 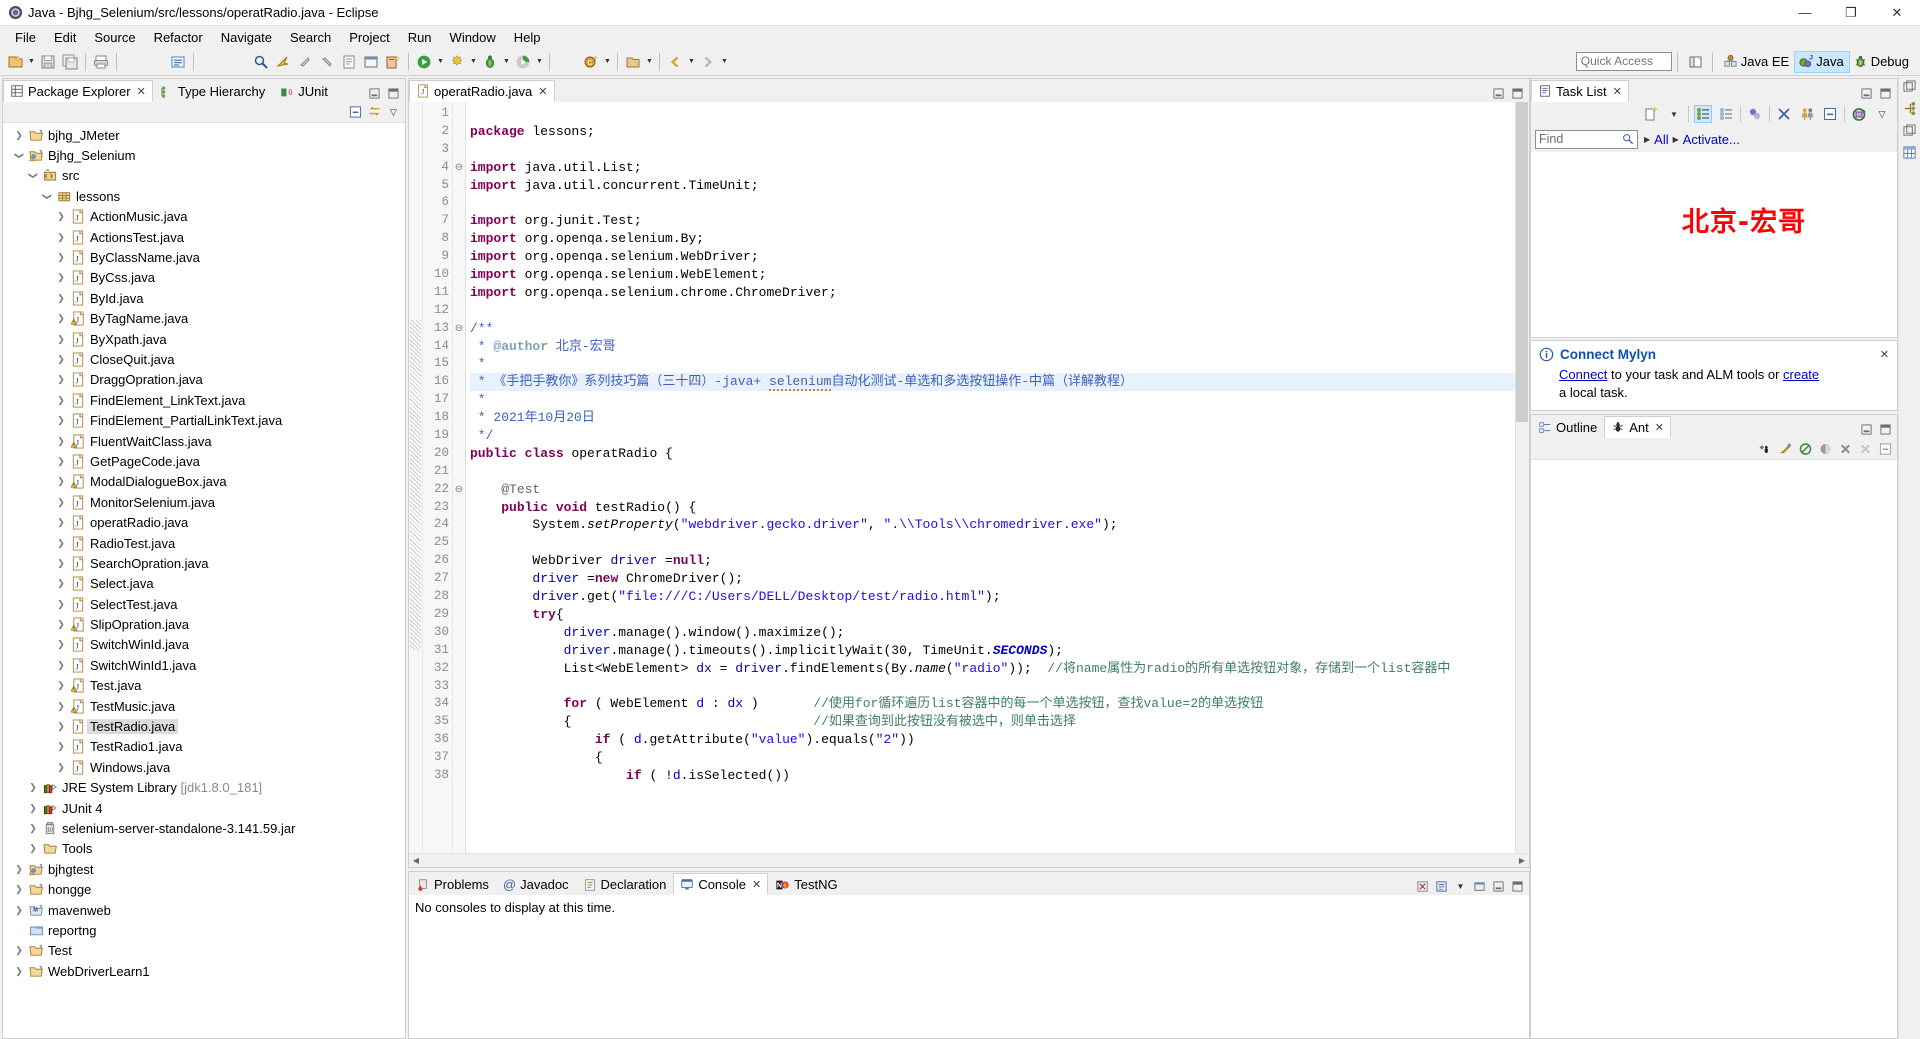 I want to click on menu-window: Window, so click(x=473, y=37).